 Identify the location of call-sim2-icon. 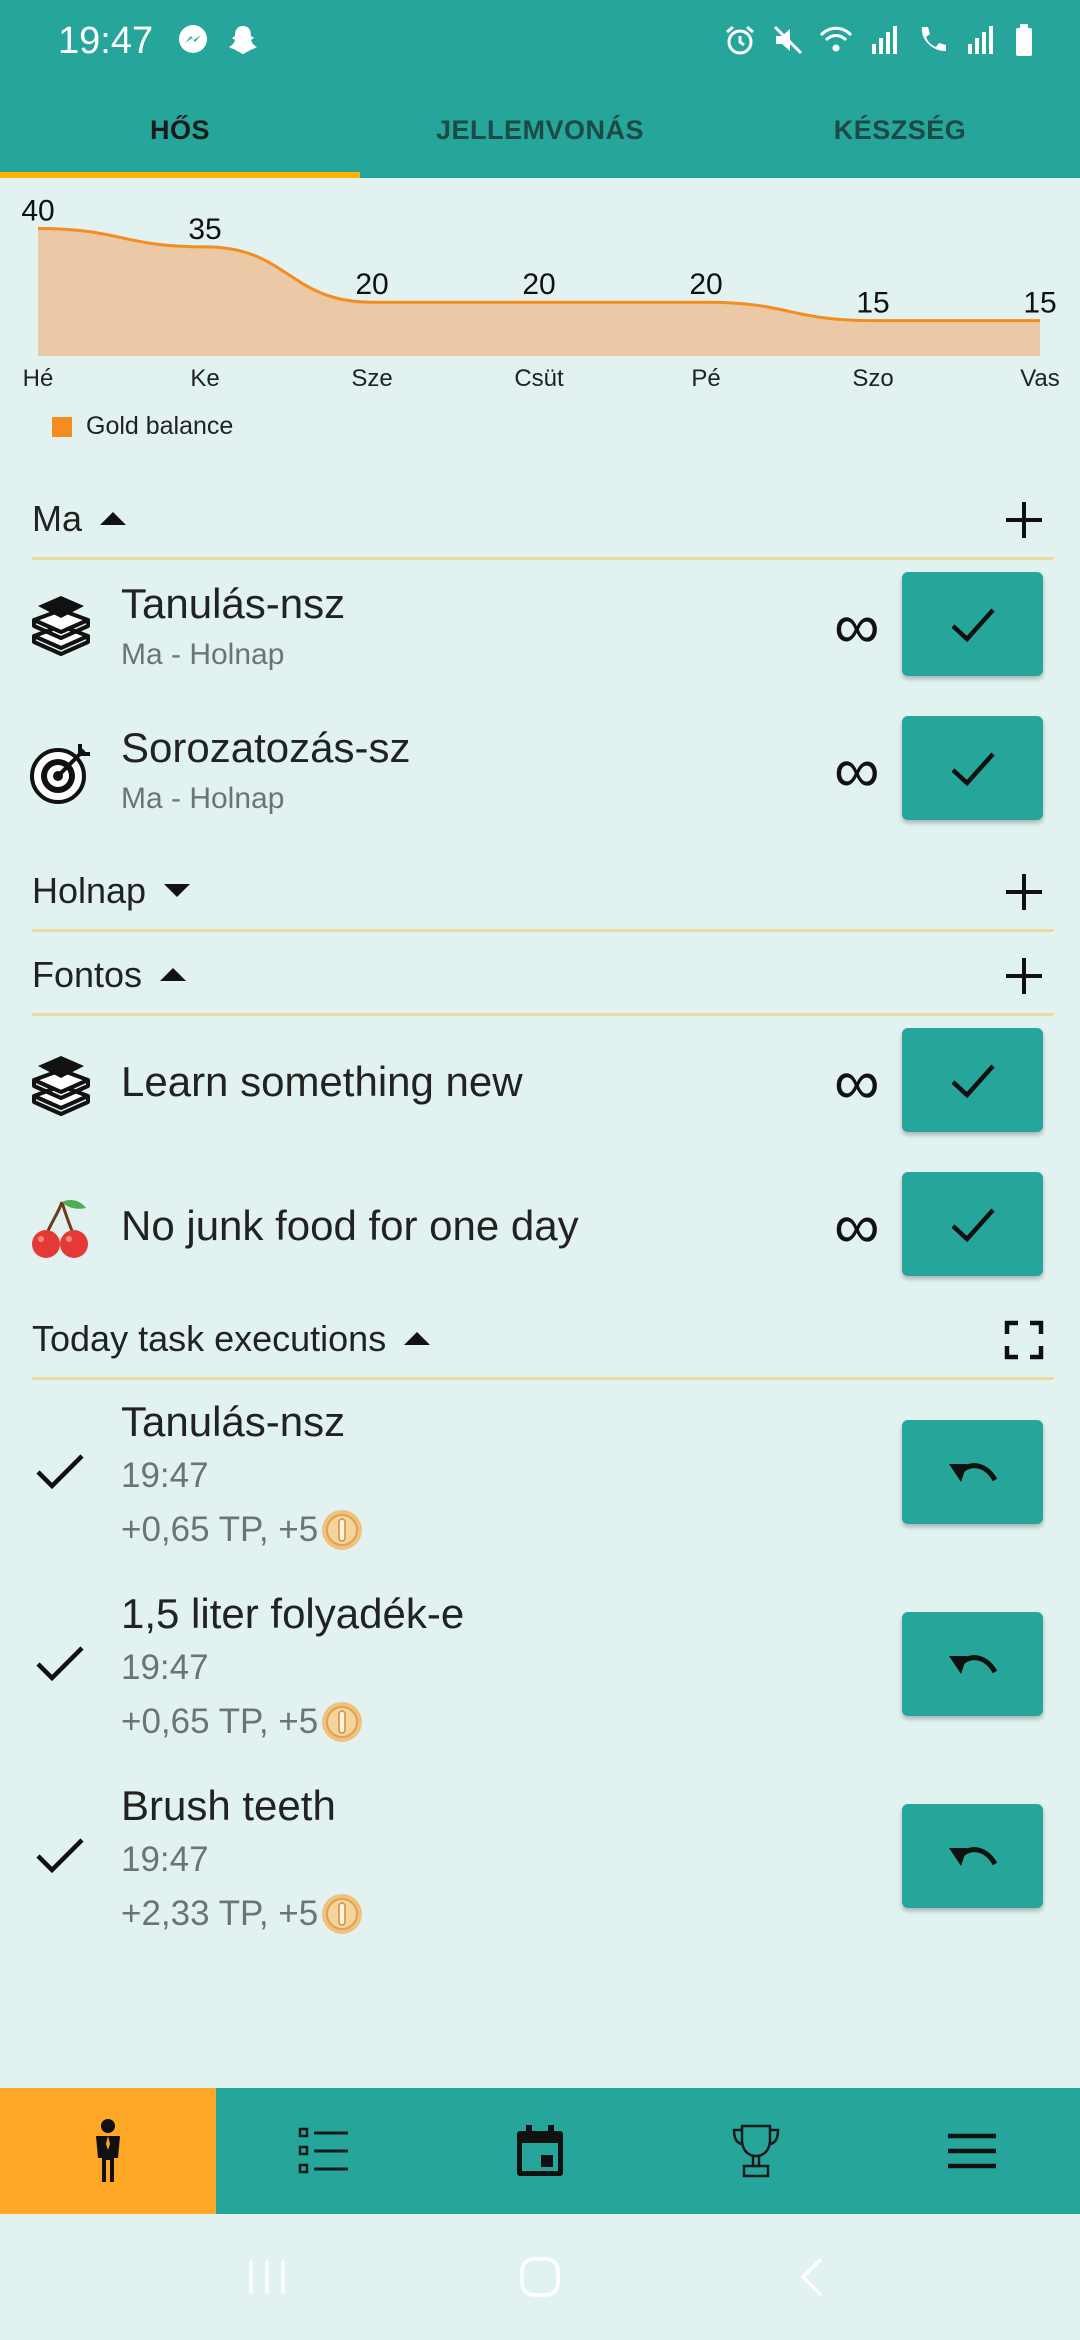
(933, 39).